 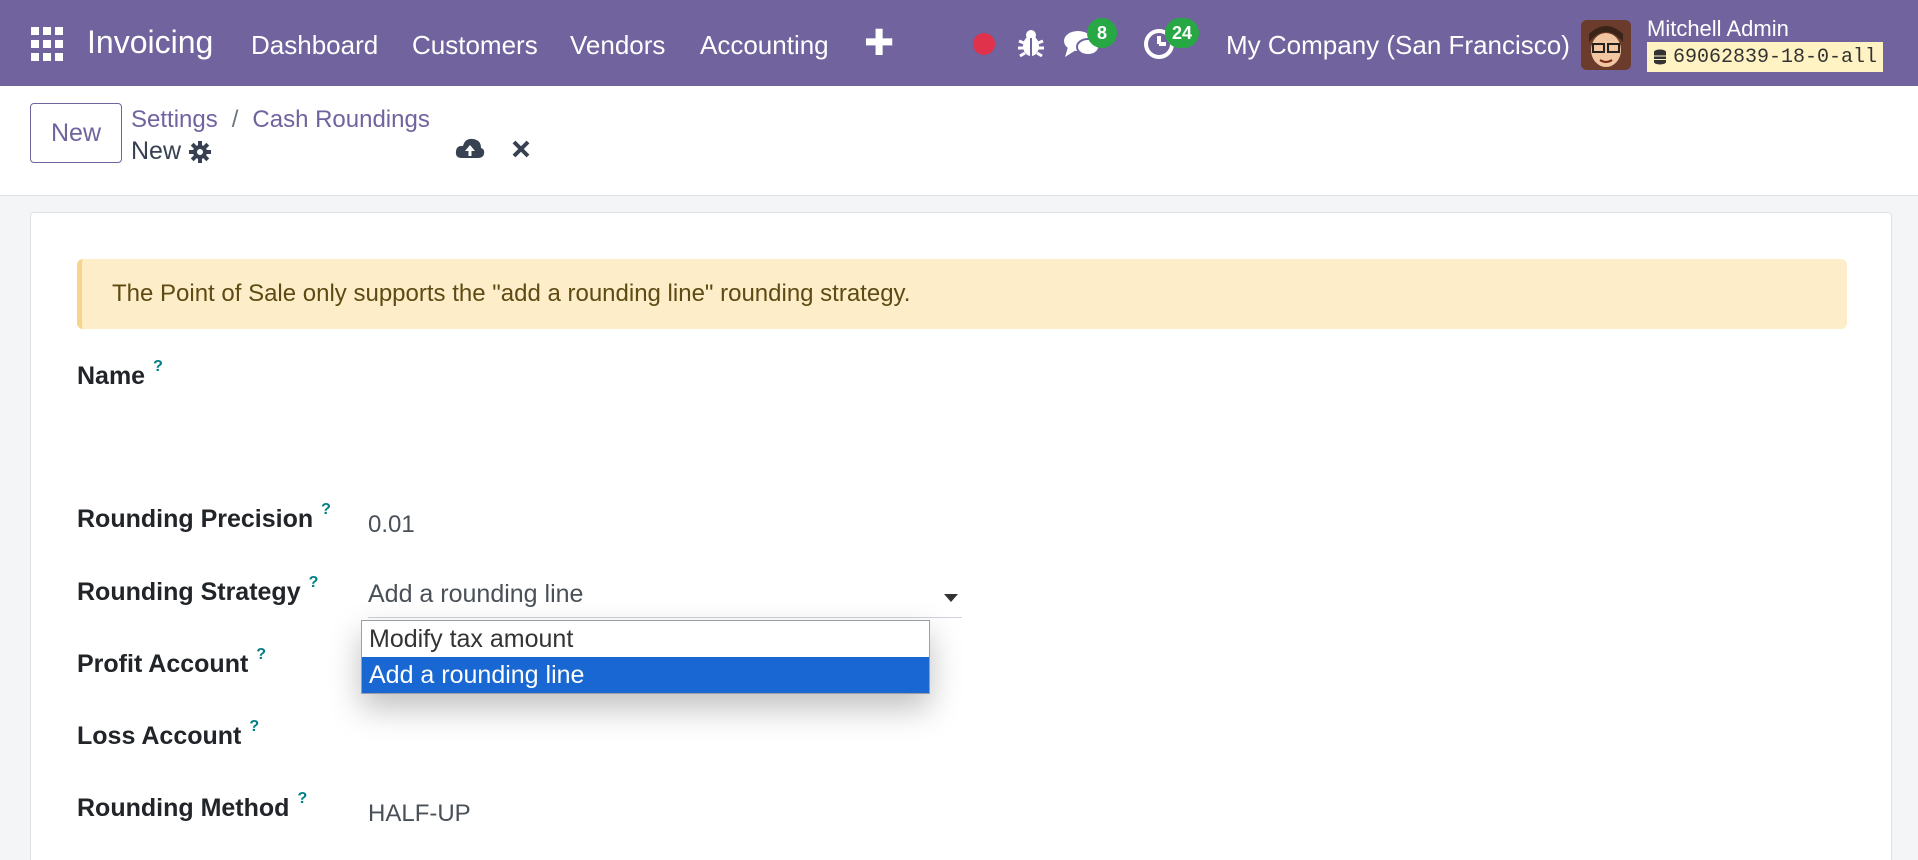 What do you see at coordinates (764, 45) in the screenshot?
I see `menu-accounting: Accounting` at bounding box center [764, 45].